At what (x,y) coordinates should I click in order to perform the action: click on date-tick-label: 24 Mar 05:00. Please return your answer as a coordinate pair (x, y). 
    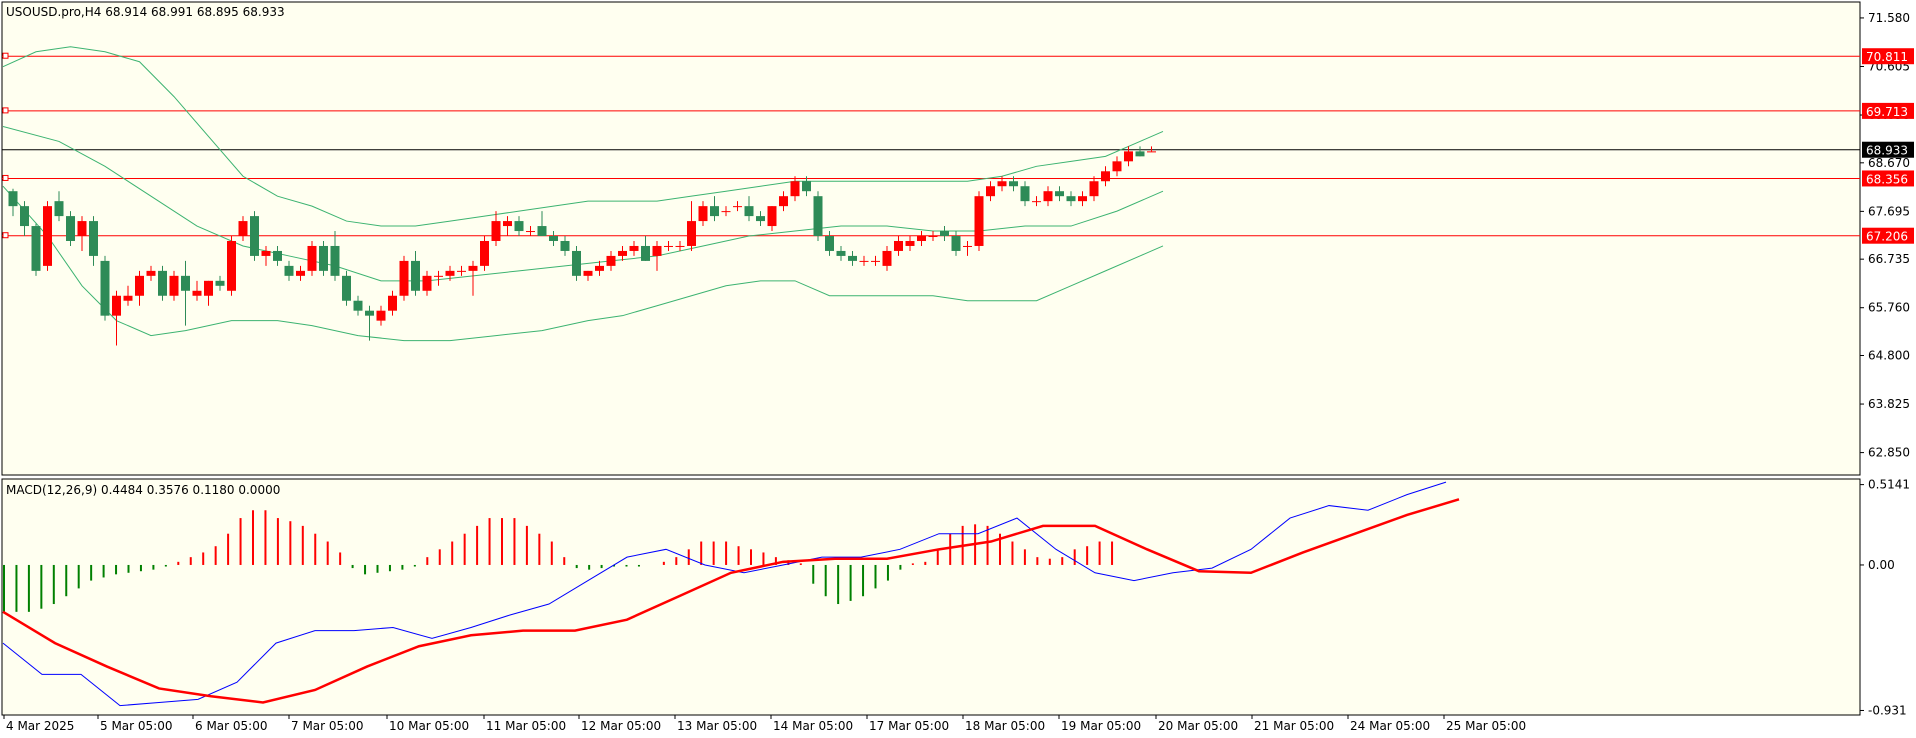
    Looking at the image, I should click on (1390, 726).